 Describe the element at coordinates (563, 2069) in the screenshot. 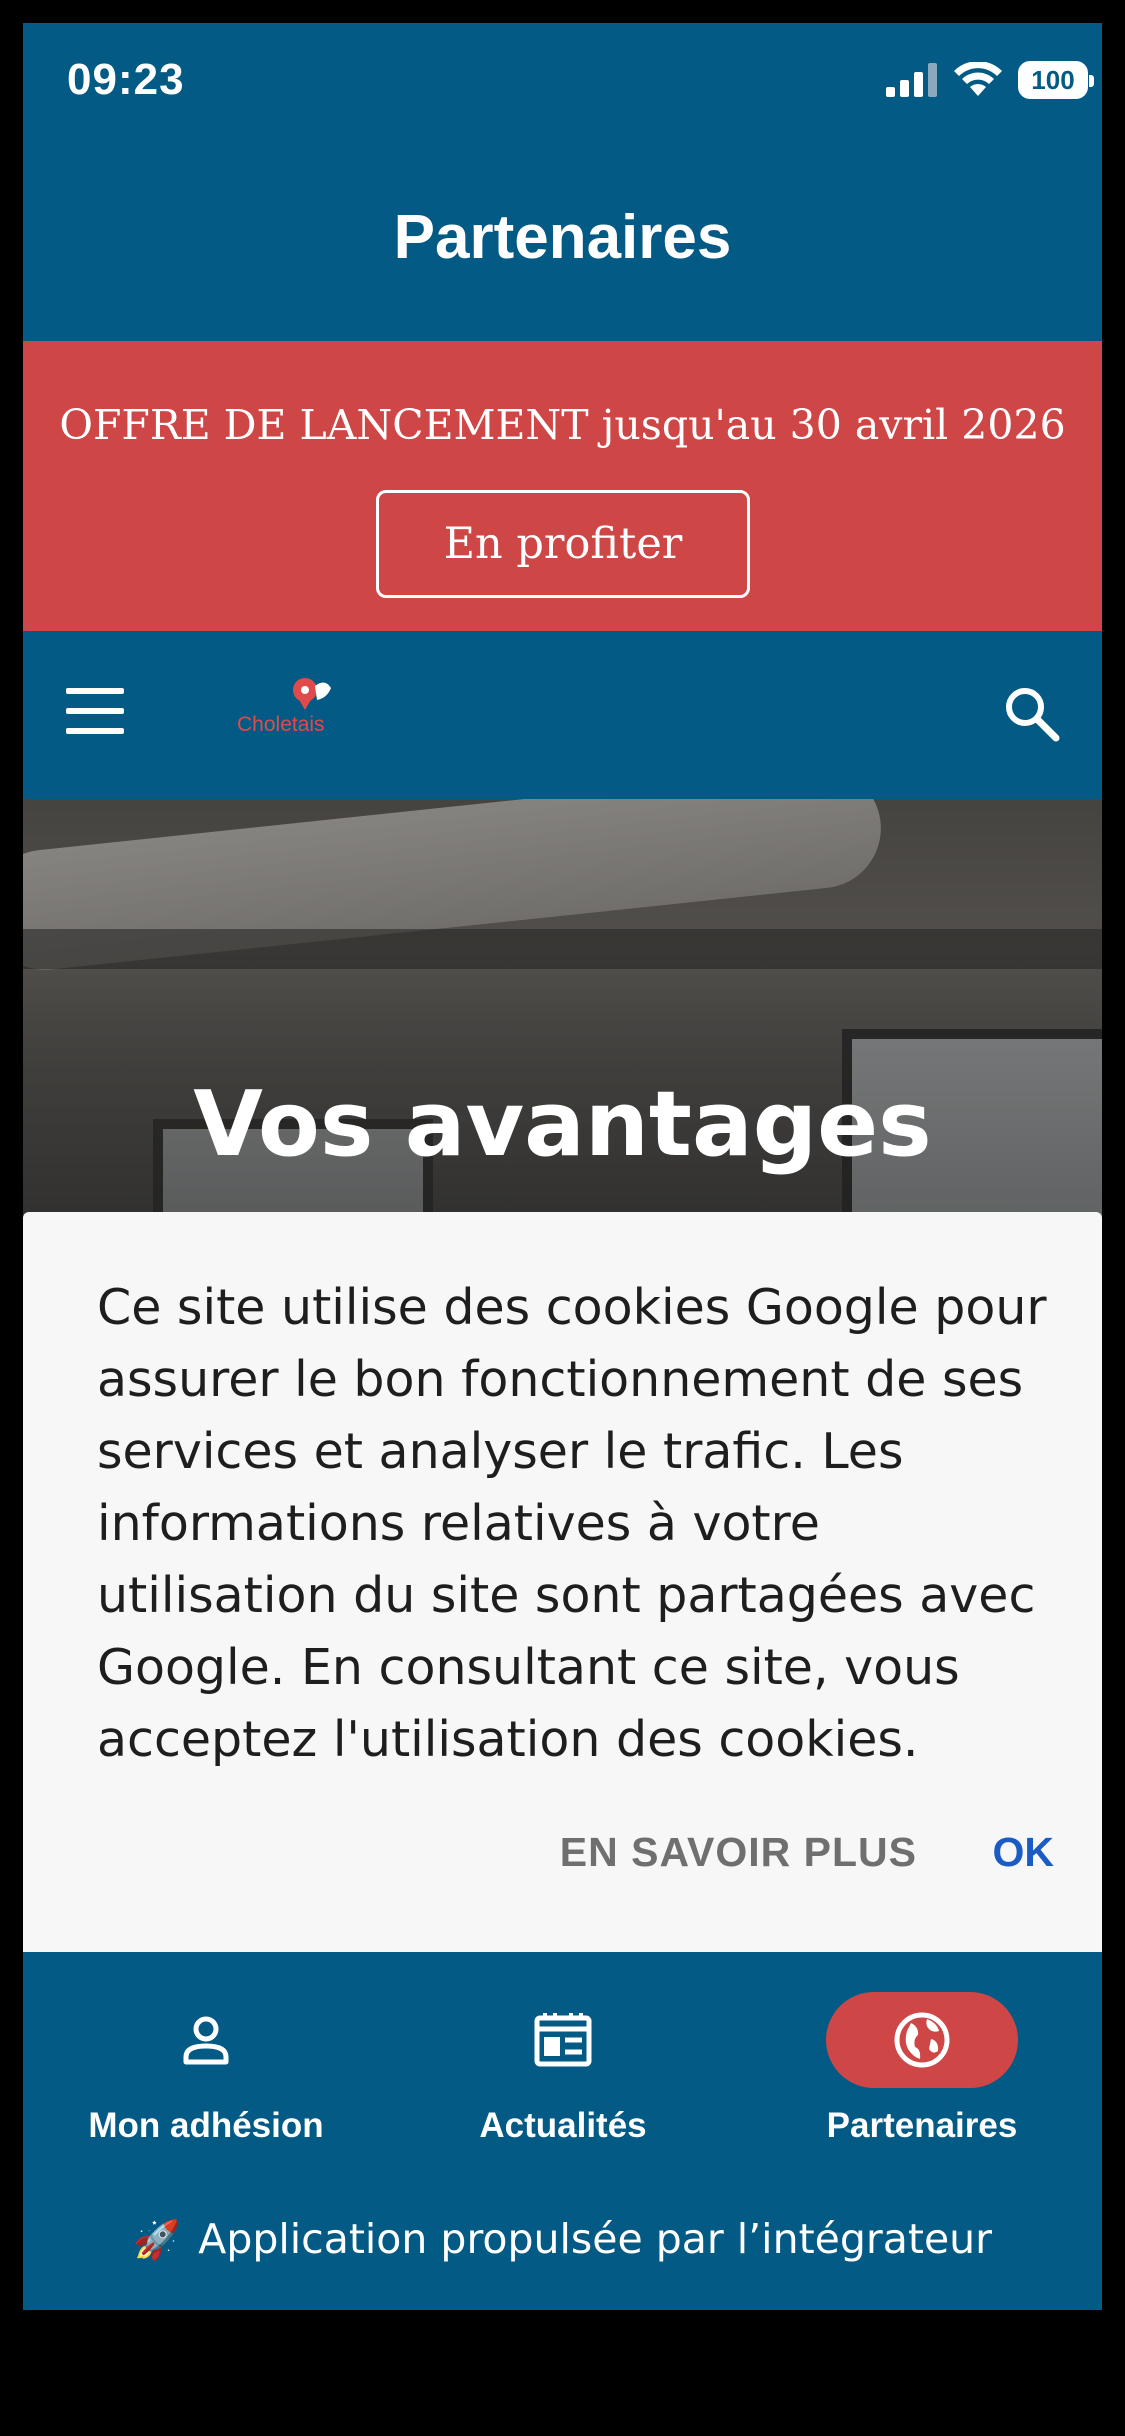

I see `tab-actualites: Actualités` at that location.